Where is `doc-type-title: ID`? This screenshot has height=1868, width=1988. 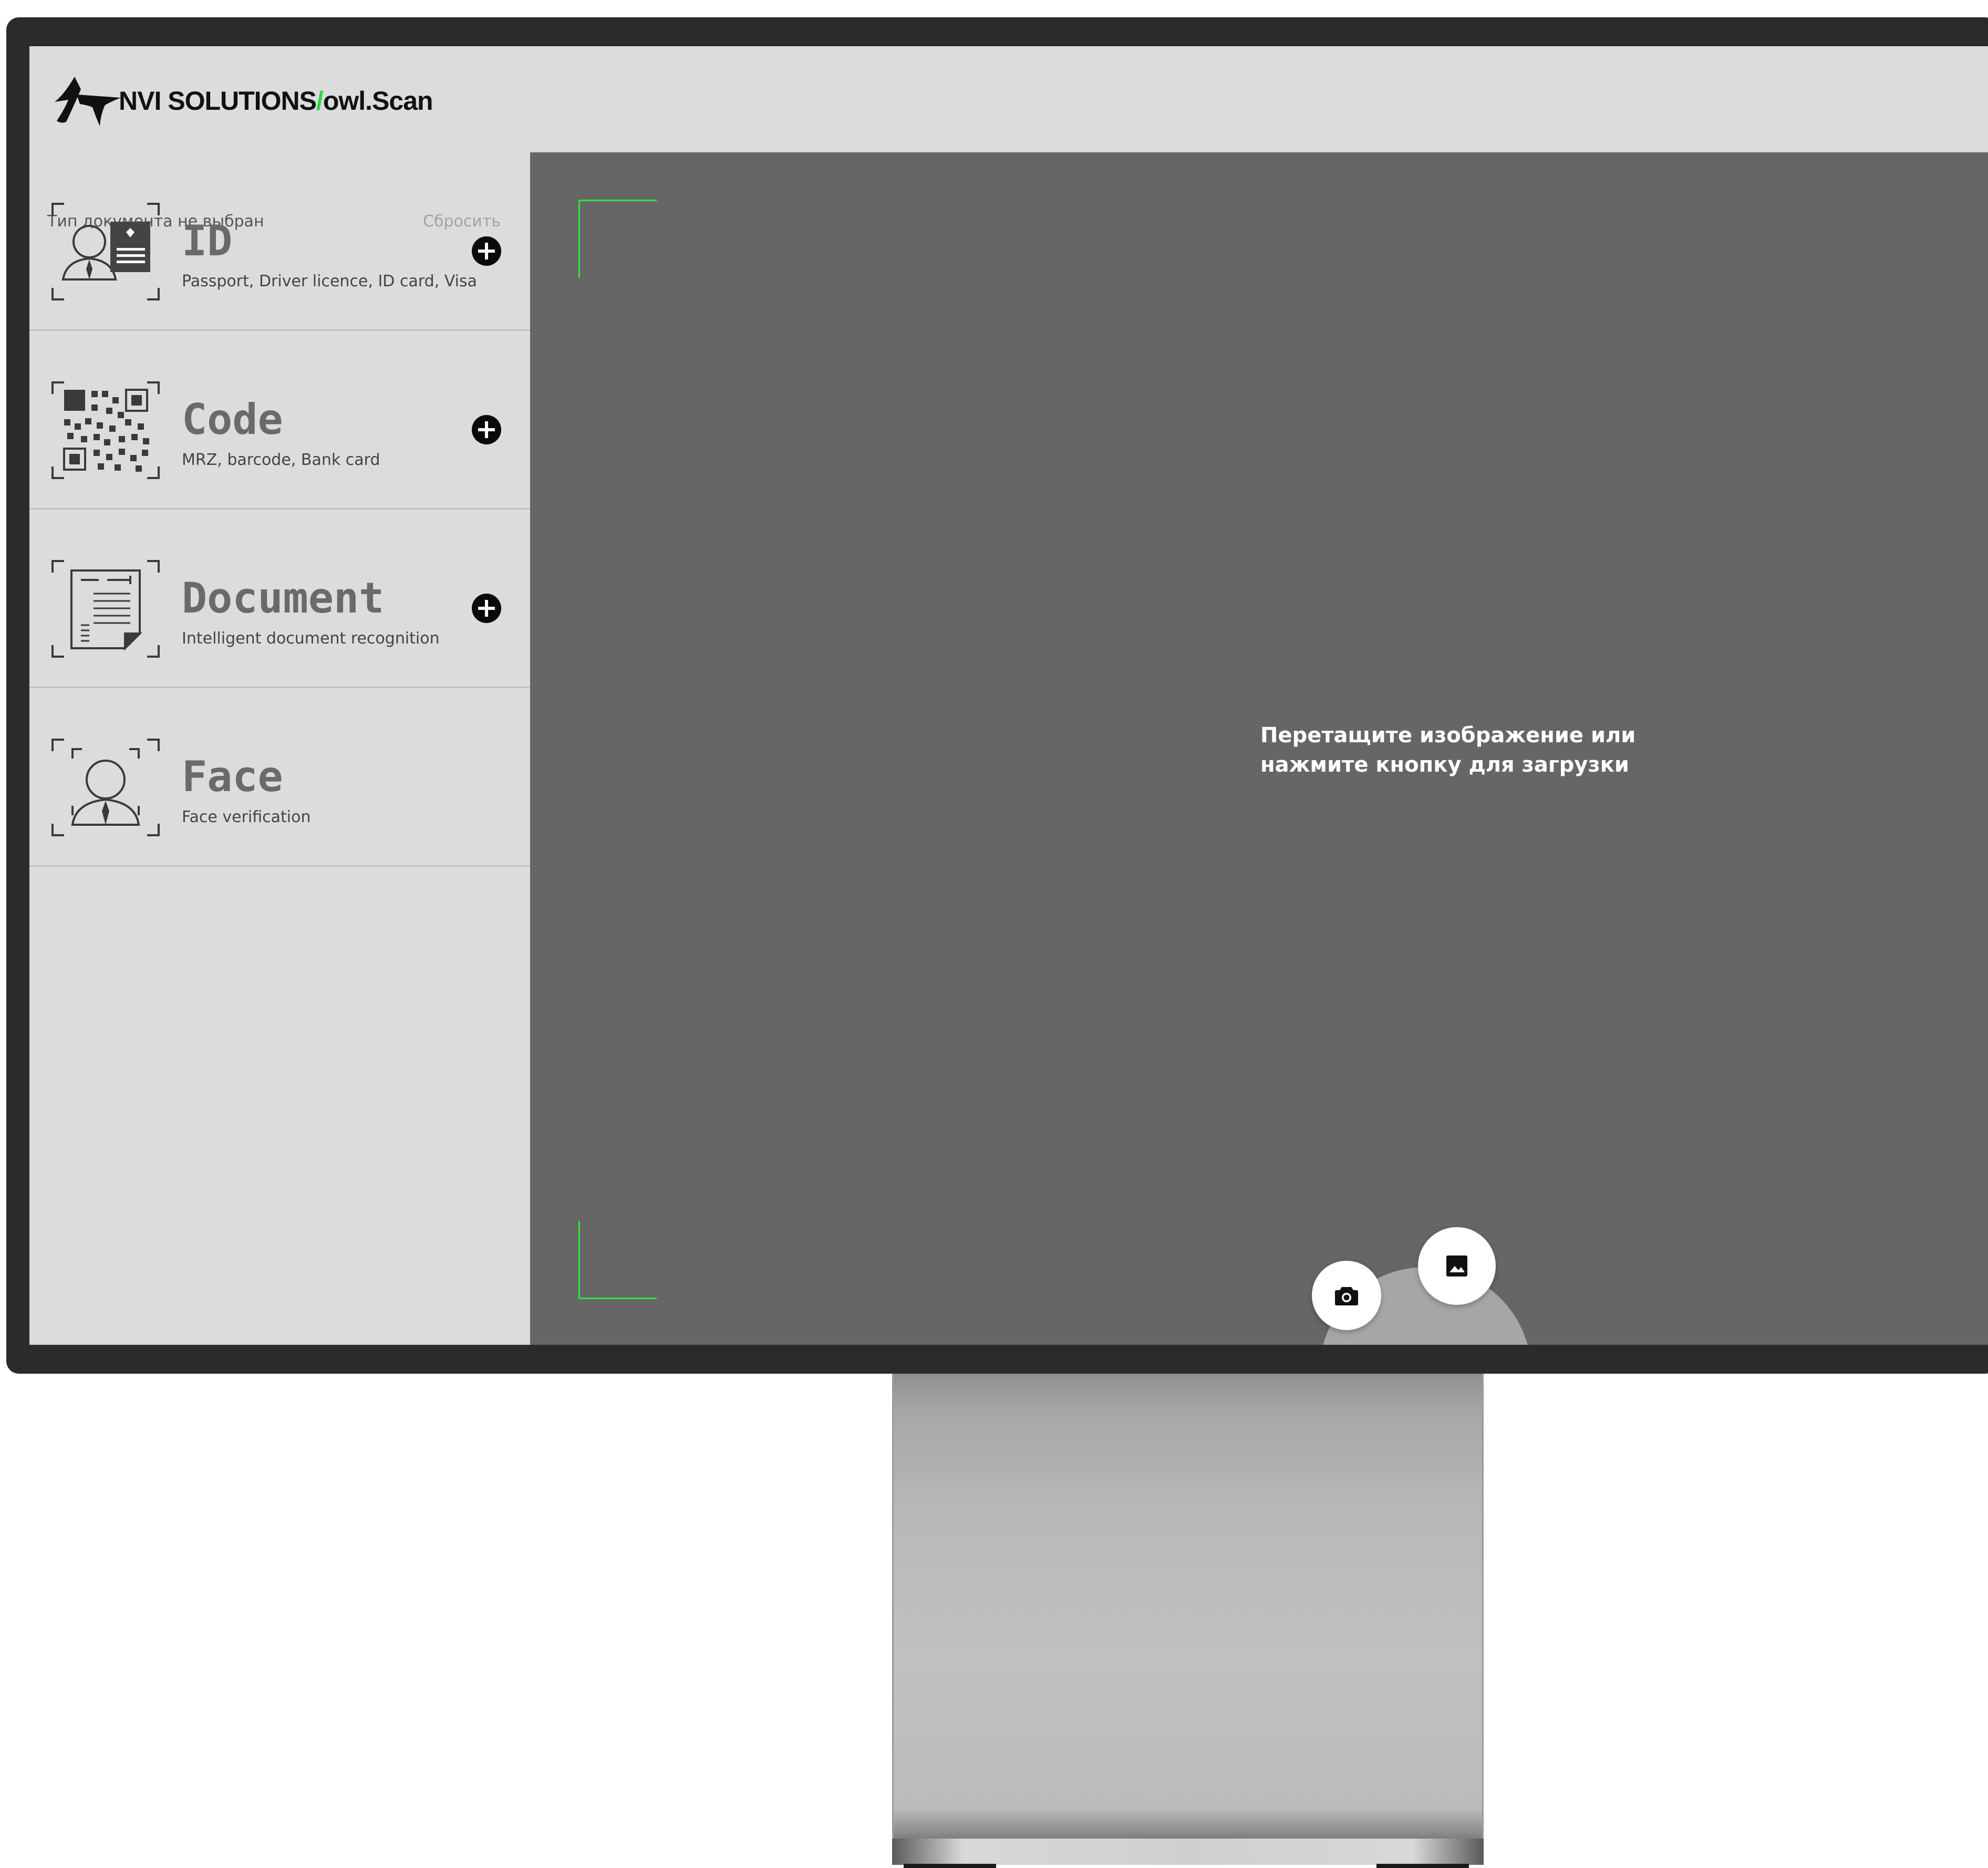
doc-type-title: ID is located at coordinates (207, 240).